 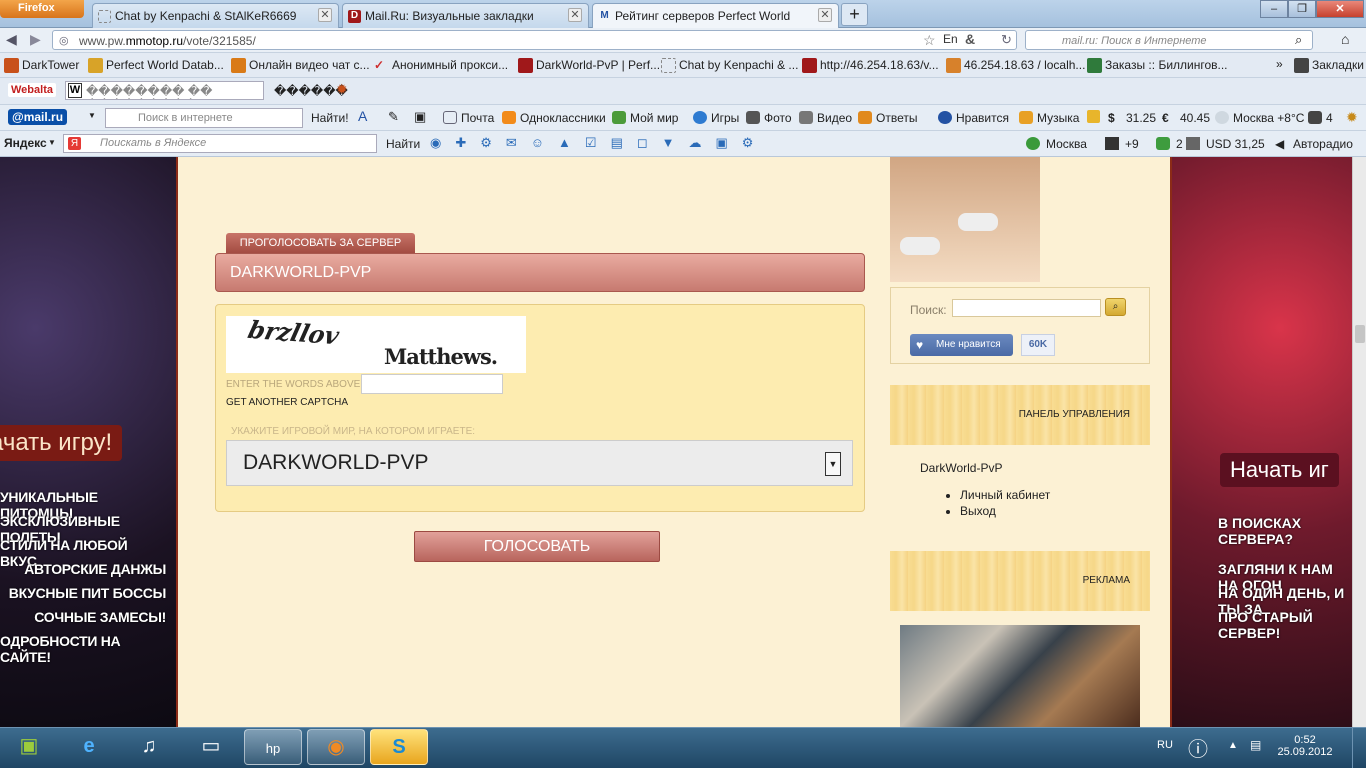 What do you see at coordinates (769, 118) in the screenshot?
I see `mailru-photo: Фото` at bounding box center [769, 118].